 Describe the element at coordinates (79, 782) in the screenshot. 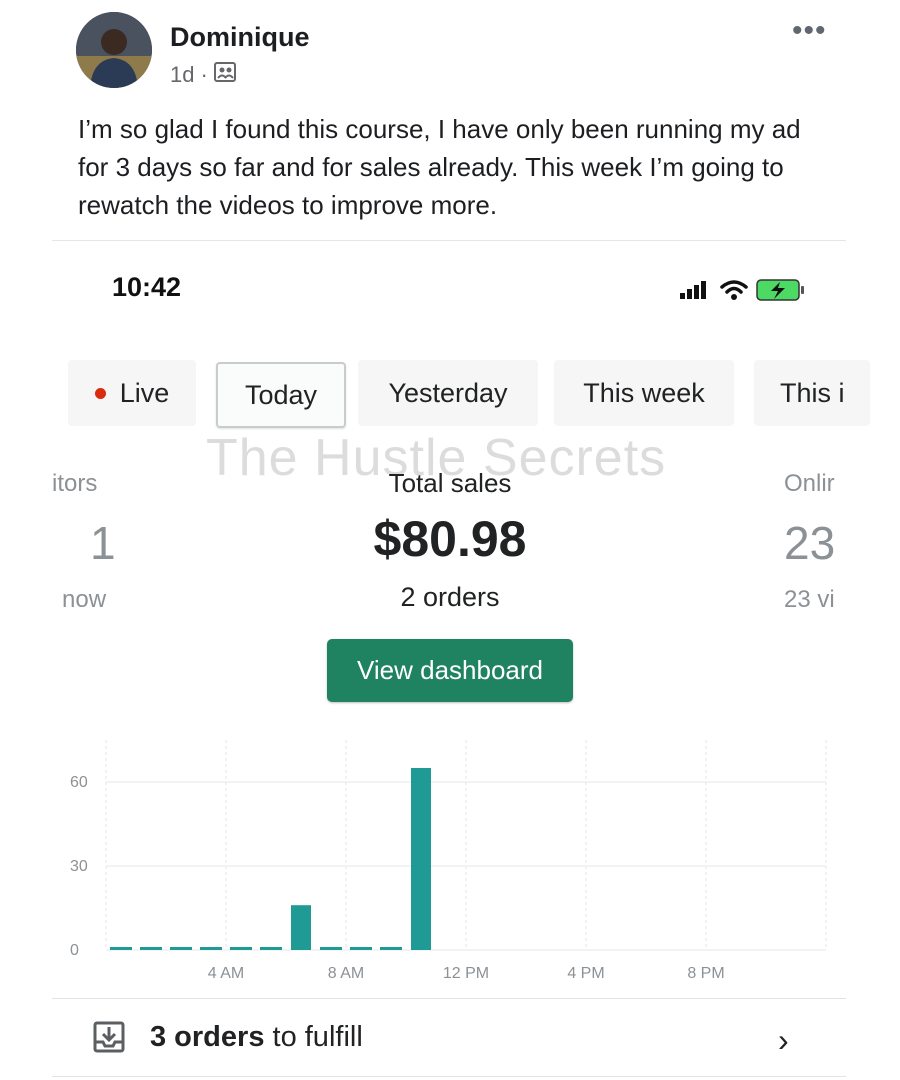

I see `y-tick-label: 60` at that location.